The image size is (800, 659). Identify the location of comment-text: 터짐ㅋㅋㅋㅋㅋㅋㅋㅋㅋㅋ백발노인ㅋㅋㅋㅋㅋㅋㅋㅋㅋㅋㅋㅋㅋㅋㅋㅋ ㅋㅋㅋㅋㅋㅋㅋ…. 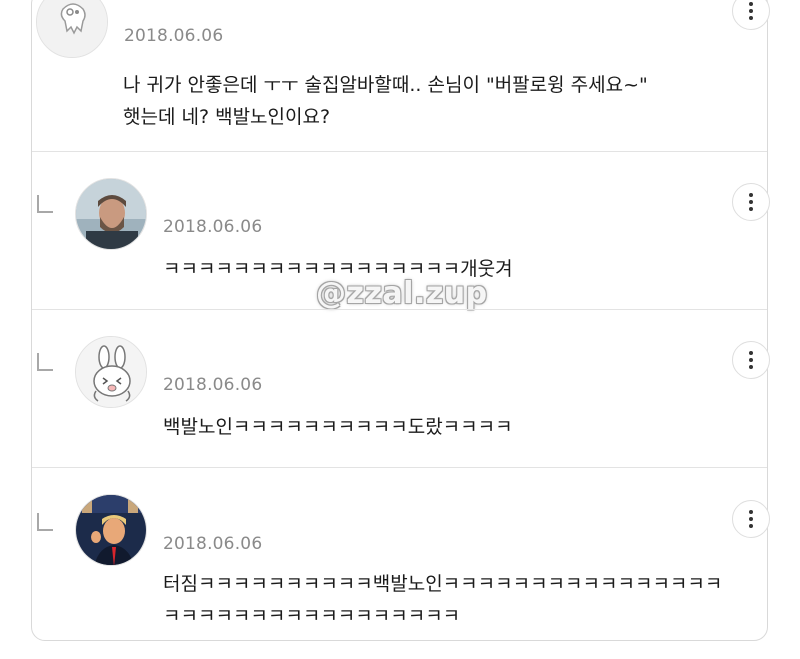
(443, 600).